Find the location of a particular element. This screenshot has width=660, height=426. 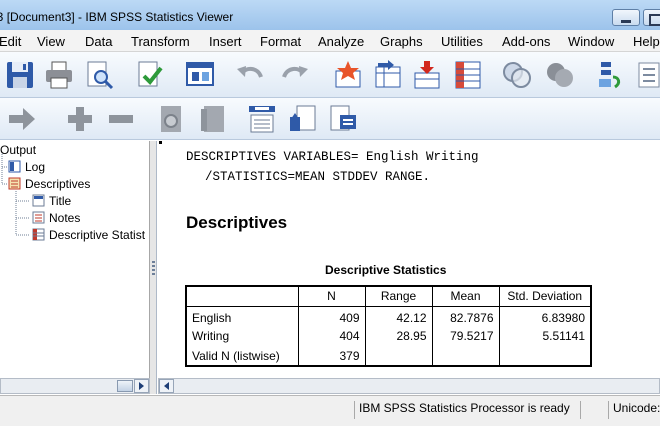

export-icon is located at coordinates (150, 75).